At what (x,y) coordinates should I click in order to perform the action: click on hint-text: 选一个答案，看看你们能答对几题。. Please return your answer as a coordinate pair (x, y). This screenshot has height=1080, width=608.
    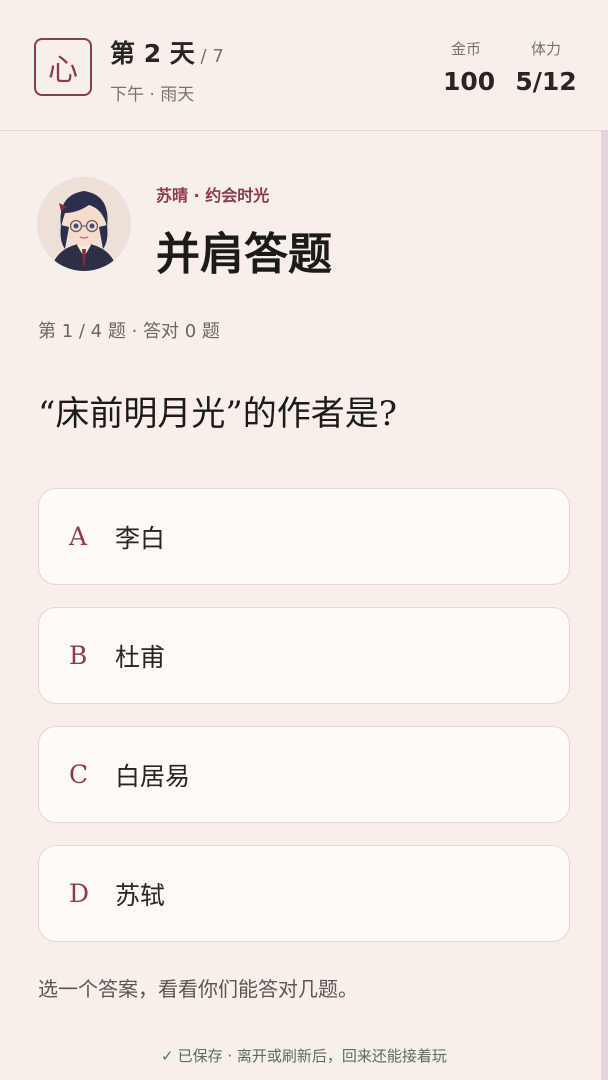
    Looking at the image, I should click on (198, 989).